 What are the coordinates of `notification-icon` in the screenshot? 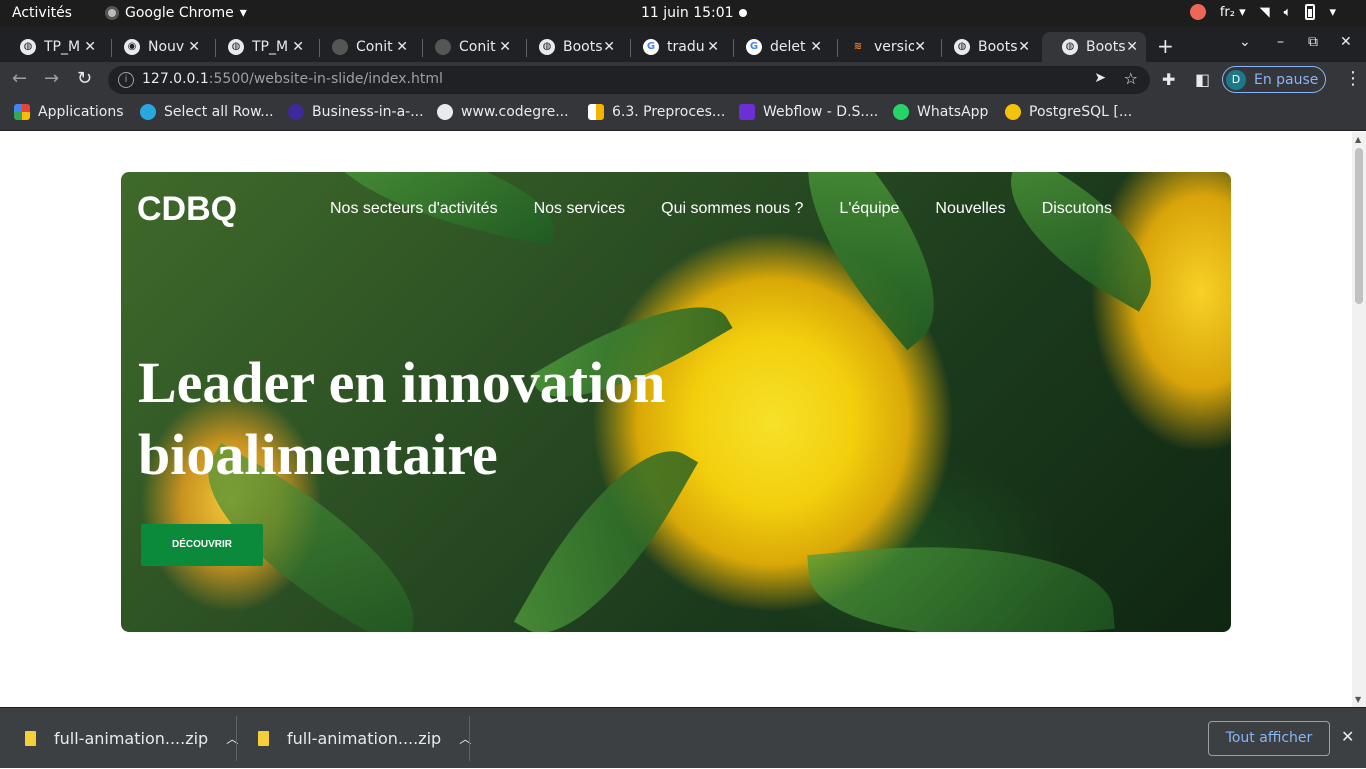 It's located at (1197, 12).